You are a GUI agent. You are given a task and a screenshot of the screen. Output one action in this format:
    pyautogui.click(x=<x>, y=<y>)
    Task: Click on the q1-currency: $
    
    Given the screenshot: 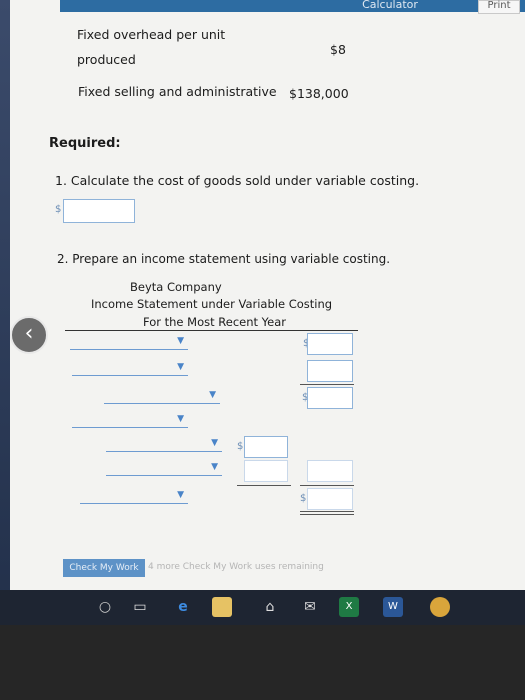 What is the action you would take?
    pyautogui.click(x=58, y=209)
    